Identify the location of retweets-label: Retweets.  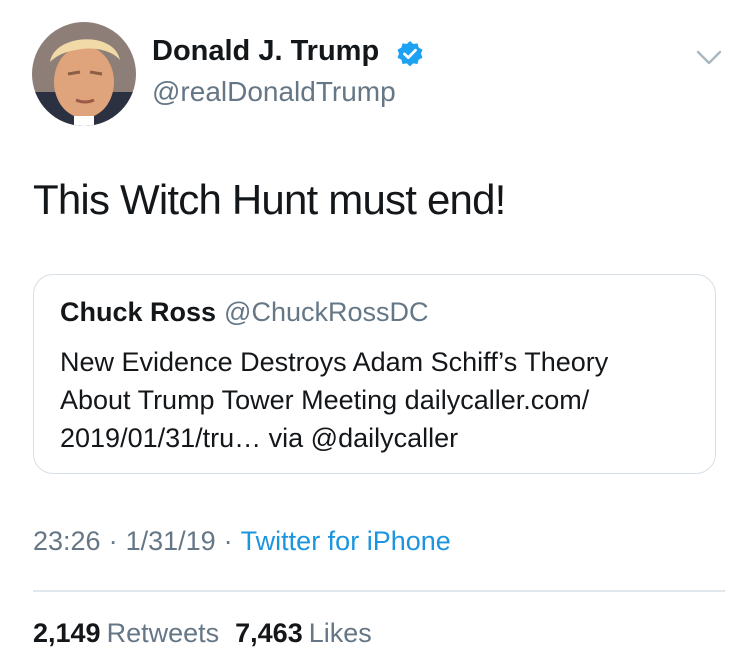
(163, 633).